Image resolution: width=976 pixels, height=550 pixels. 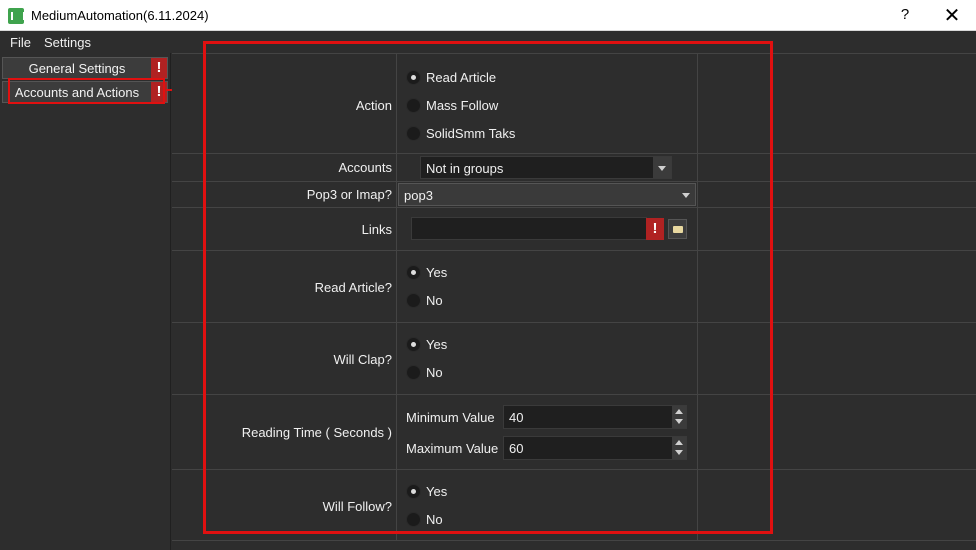 I want to click on close-button: ✕, so click(x=952, y=15).